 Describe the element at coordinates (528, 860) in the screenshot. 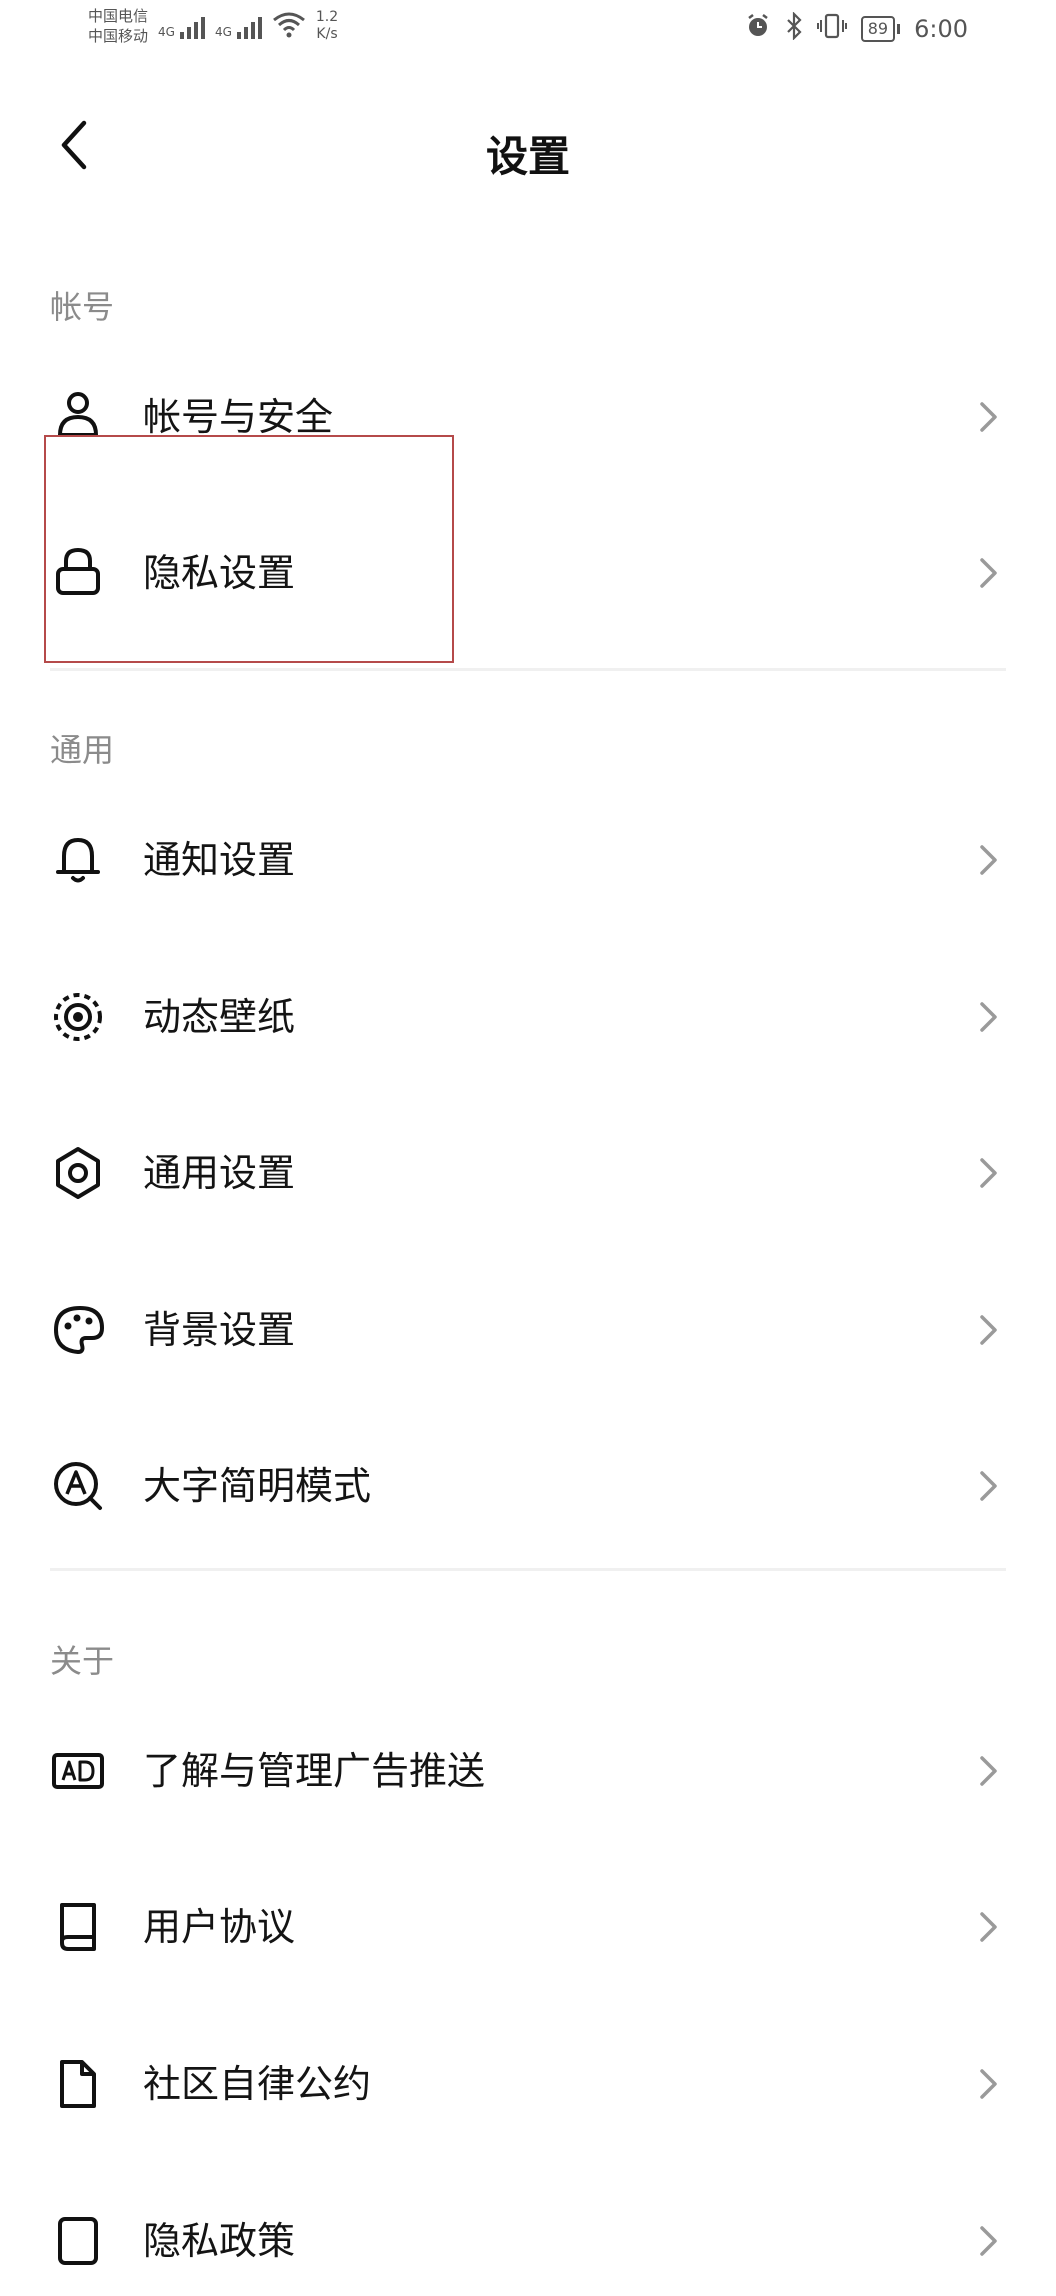

I see `settings-item-notification-settings: 通知设置` at that location.